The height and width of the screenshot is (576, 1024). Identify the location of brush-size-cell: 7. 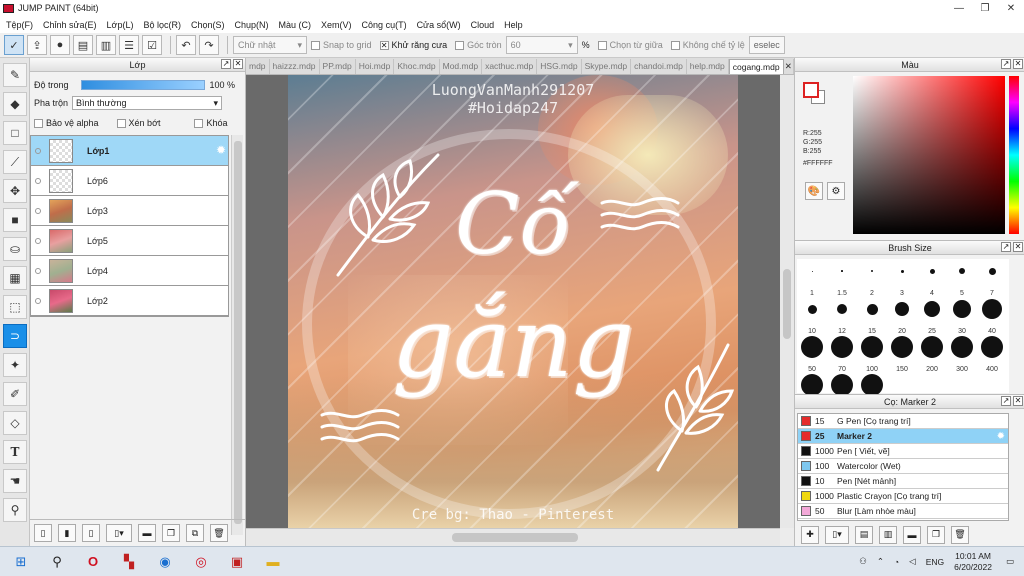
(992, 278).